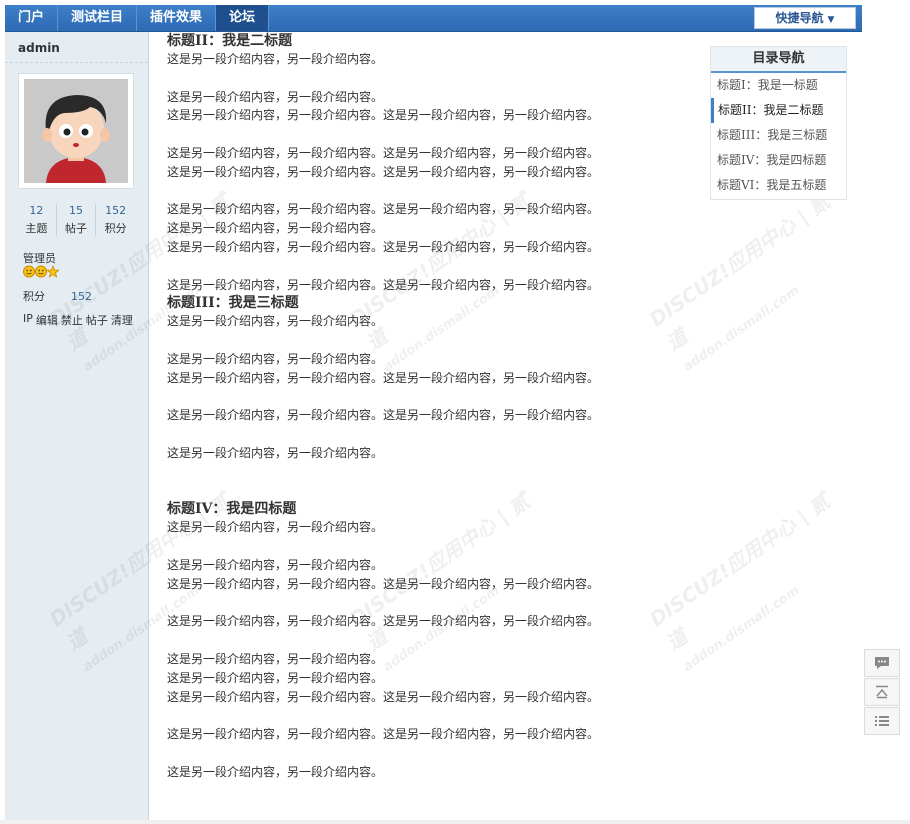  Describe the element at coordinates (36, 210) in the screenshot. I see `stat-value: 12` at that location.